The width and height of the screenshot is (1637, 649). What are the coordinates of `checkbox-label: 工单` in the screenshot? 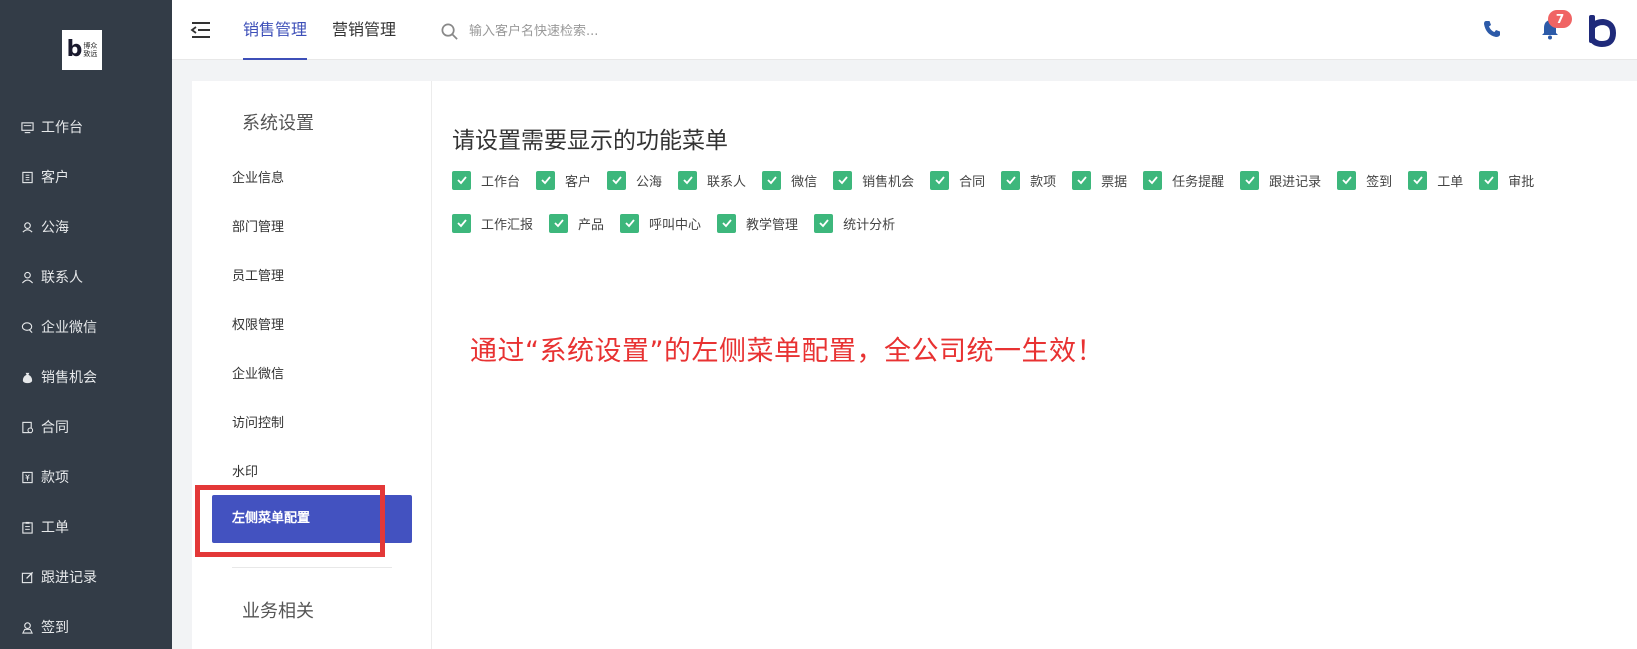 It's located at (1450, 182).